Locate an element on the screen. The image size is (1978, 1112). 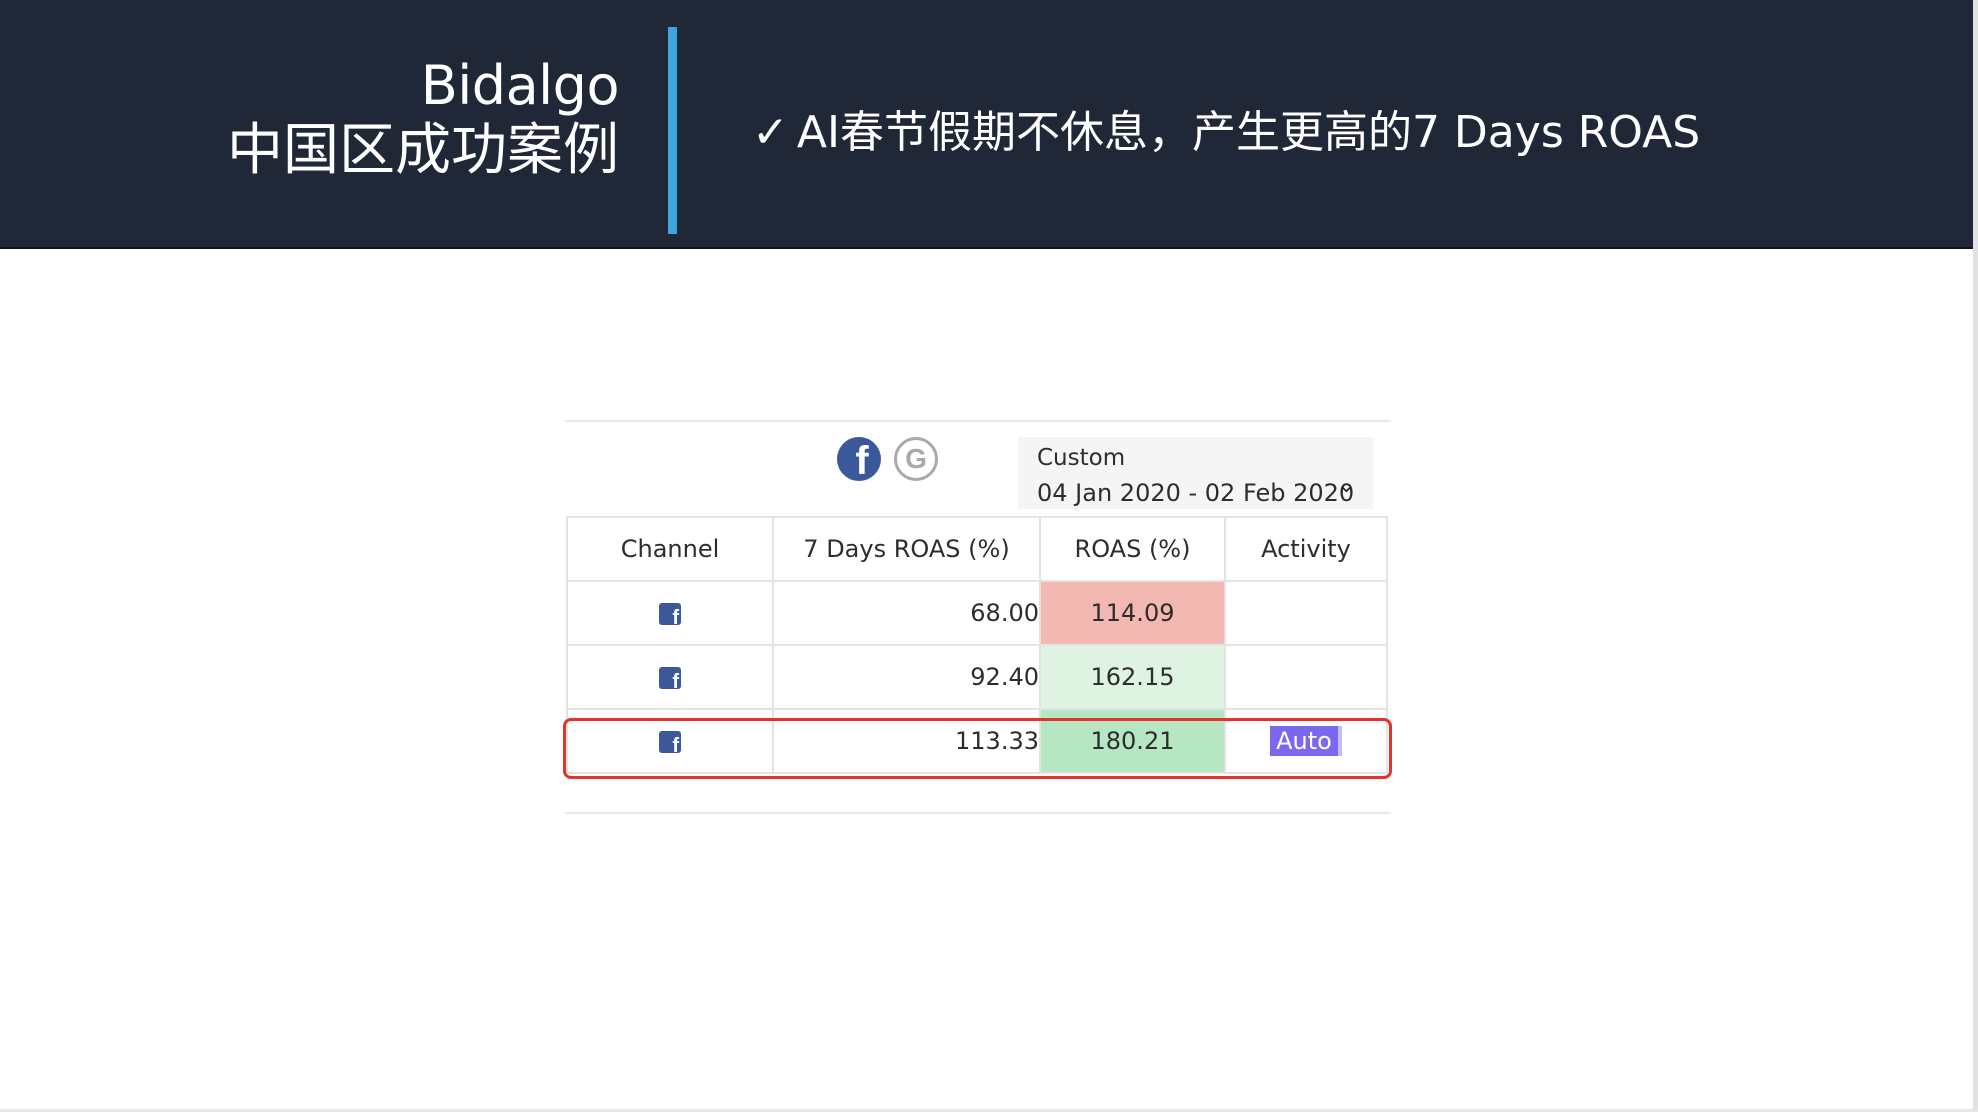
slide-title: Bidalgo 中国区成功案例 is located at coordinates (423, 119).